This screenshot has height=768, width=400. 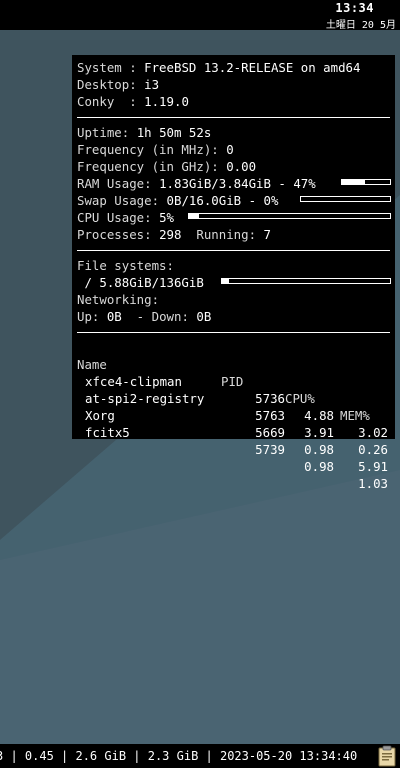 I want to click on table-row: Xorg 5669 0.98 5.91, so click(x=233, y=432).